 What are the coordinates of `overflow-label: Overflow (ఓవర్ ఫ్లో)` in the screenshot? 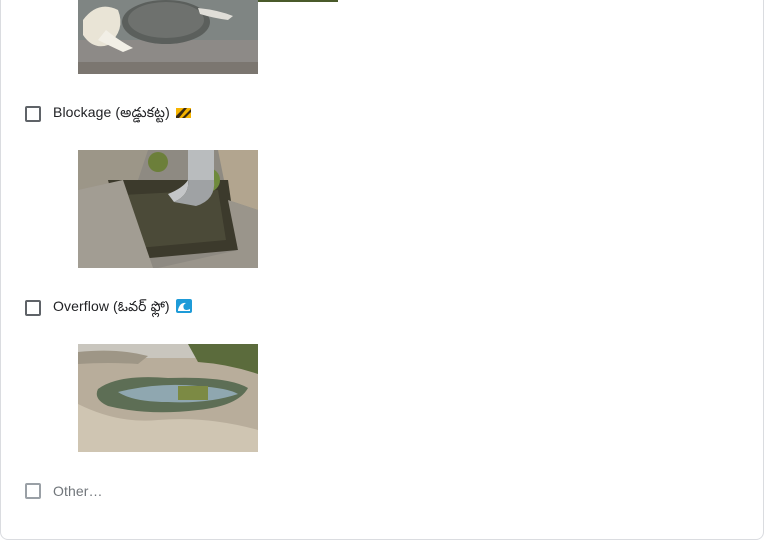 It's located at (111, 306).